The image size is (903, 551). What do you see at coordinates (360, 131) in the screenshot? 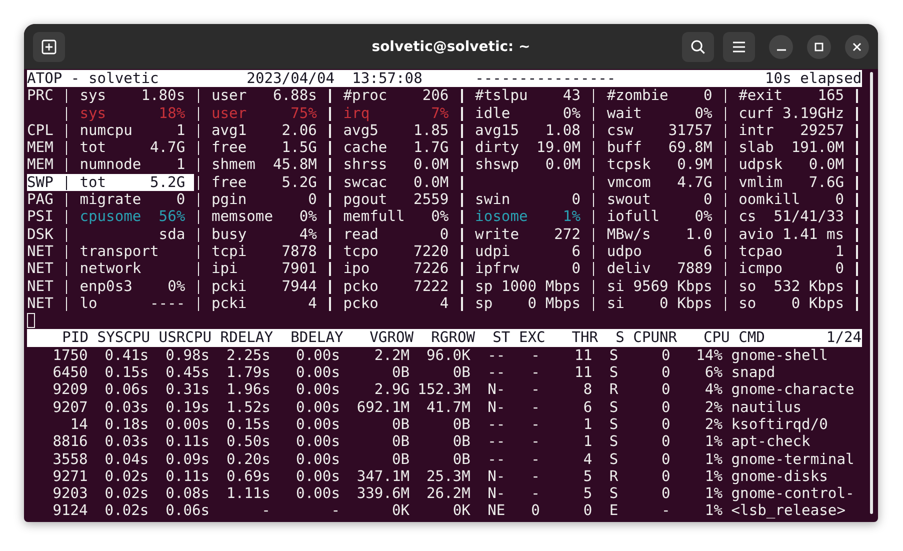
I see `stat-name: avg5` at bounding box center [360, 131].